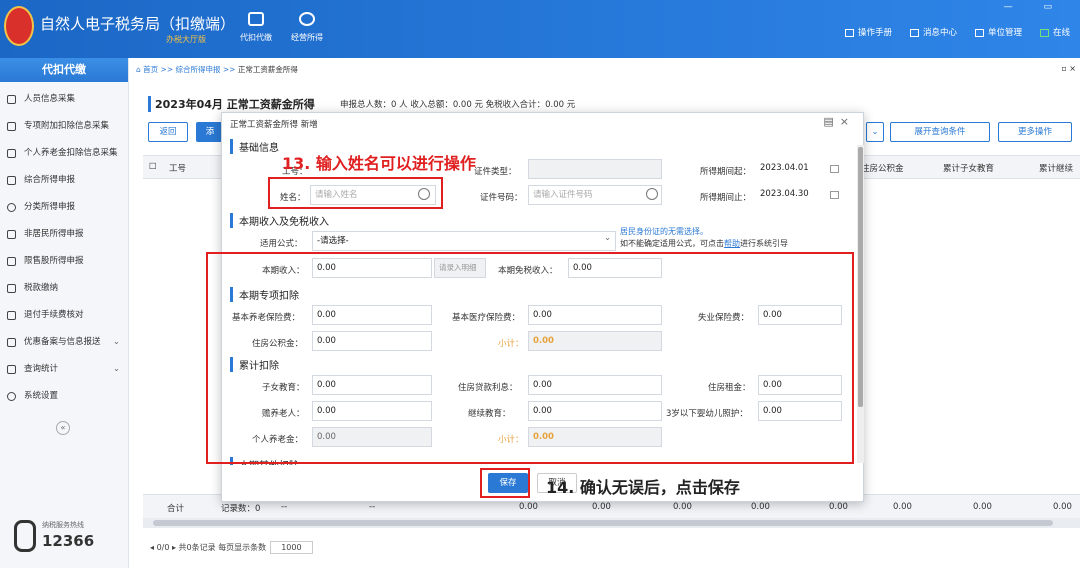  Describe the element at coordinates (231, 547) in the screenshot. I see `pagination: ◂ 0/0 ▸ 共0条记录 每页显示条数 1000` at that location.